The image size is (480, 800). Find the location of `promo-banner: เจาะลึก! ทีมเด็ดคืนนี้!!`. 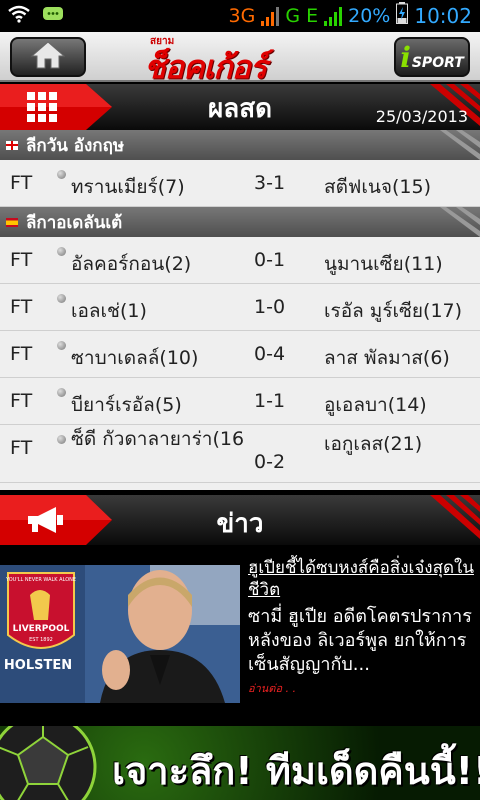

promo-banner: เจาะลึก! ทีมเด็ดคืนนี้!! is located at coordinates (240, 763).